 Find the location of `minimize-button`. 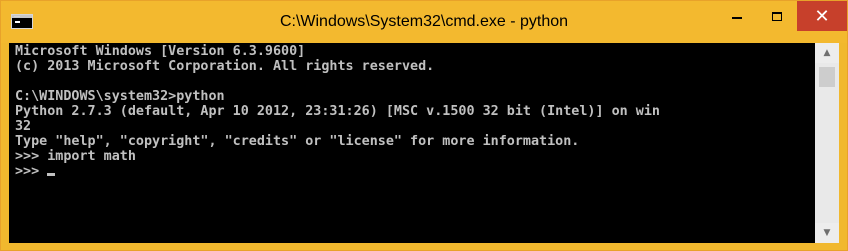

minimize-button is located at coordinates (737, 16).